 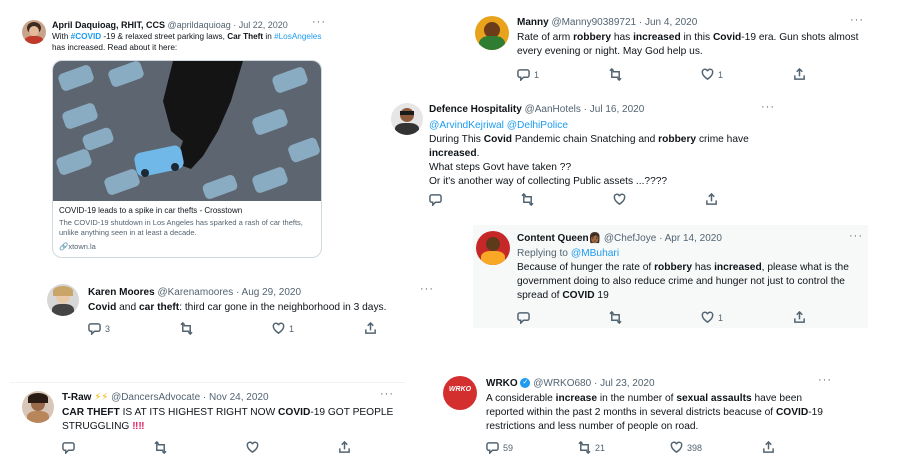 I want to click on tweet-header: Manny @Manny90389721 · Jun 4, 2020, so click(x=607, y=22).